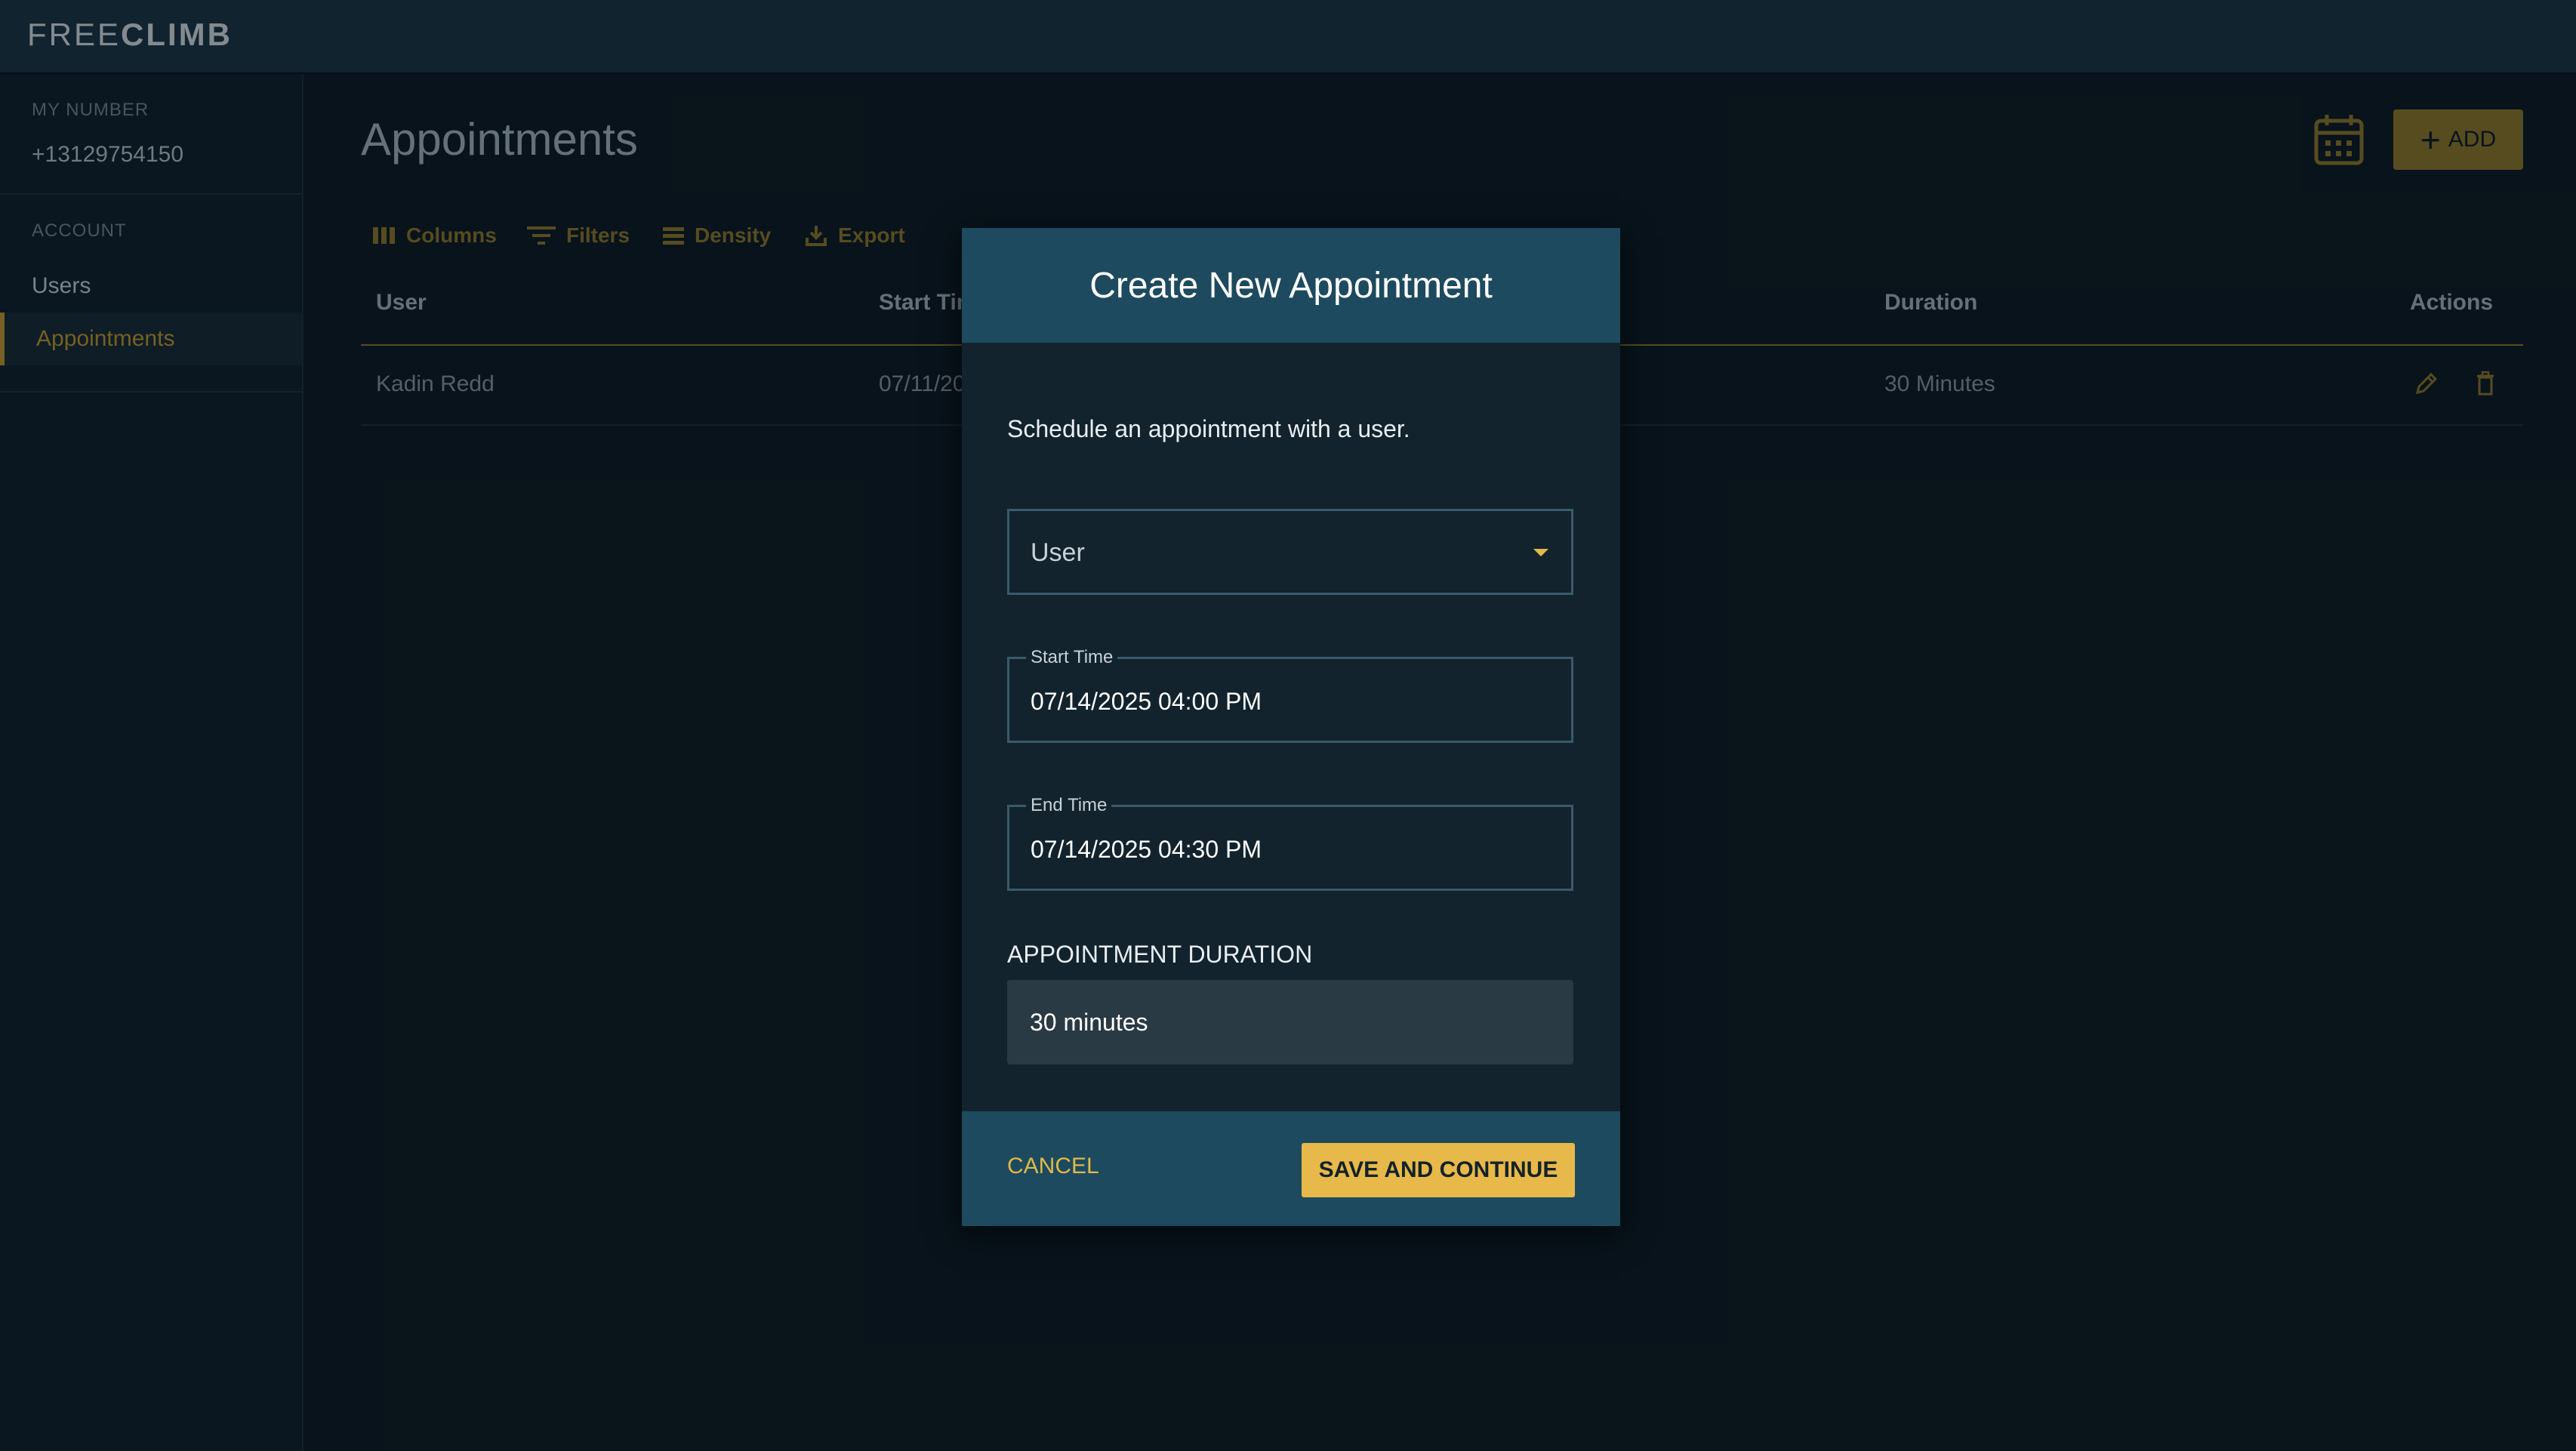 This screenshot has width=2576, height=1451. What do you see at coordinates (1058, 552) in the screenshot?
I see `user-select-placeholder: User` at bounding box center [1058, 552].